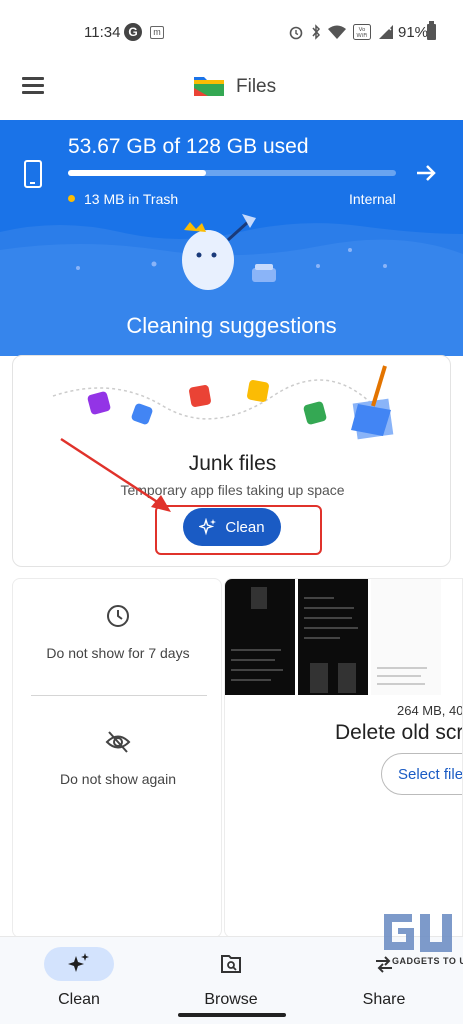 This screenshot has width=463, height=1024. Describe the element at coordinates (296, 33) in the screenshot. I see `alarm-icon` at that location.